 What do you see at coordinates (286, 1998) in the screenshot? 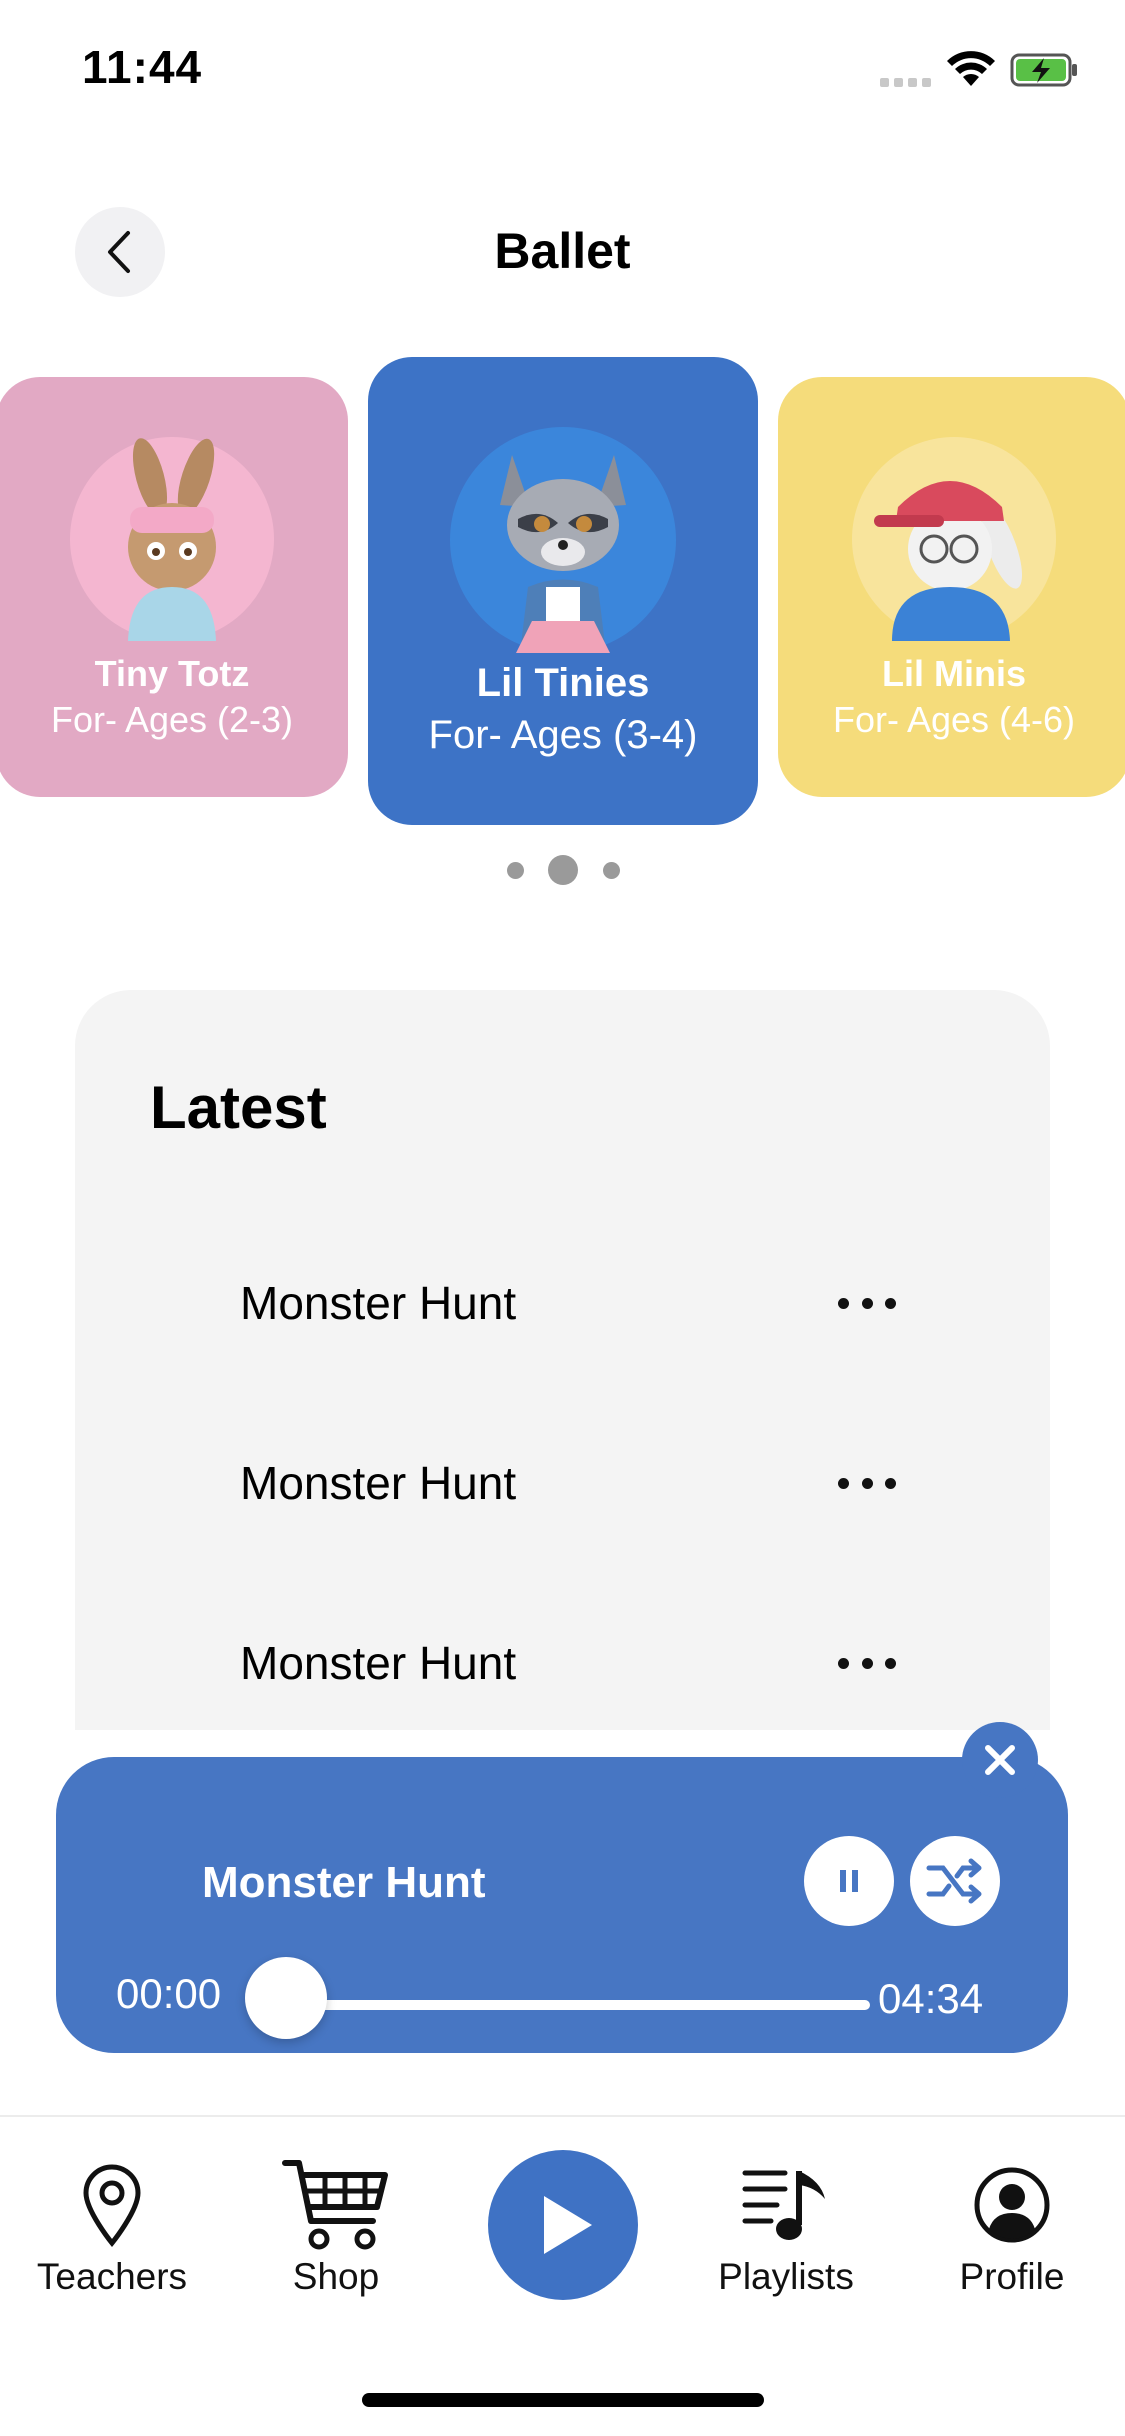
I see `progress-slider-thumb` at bounding box center [286, 1998].